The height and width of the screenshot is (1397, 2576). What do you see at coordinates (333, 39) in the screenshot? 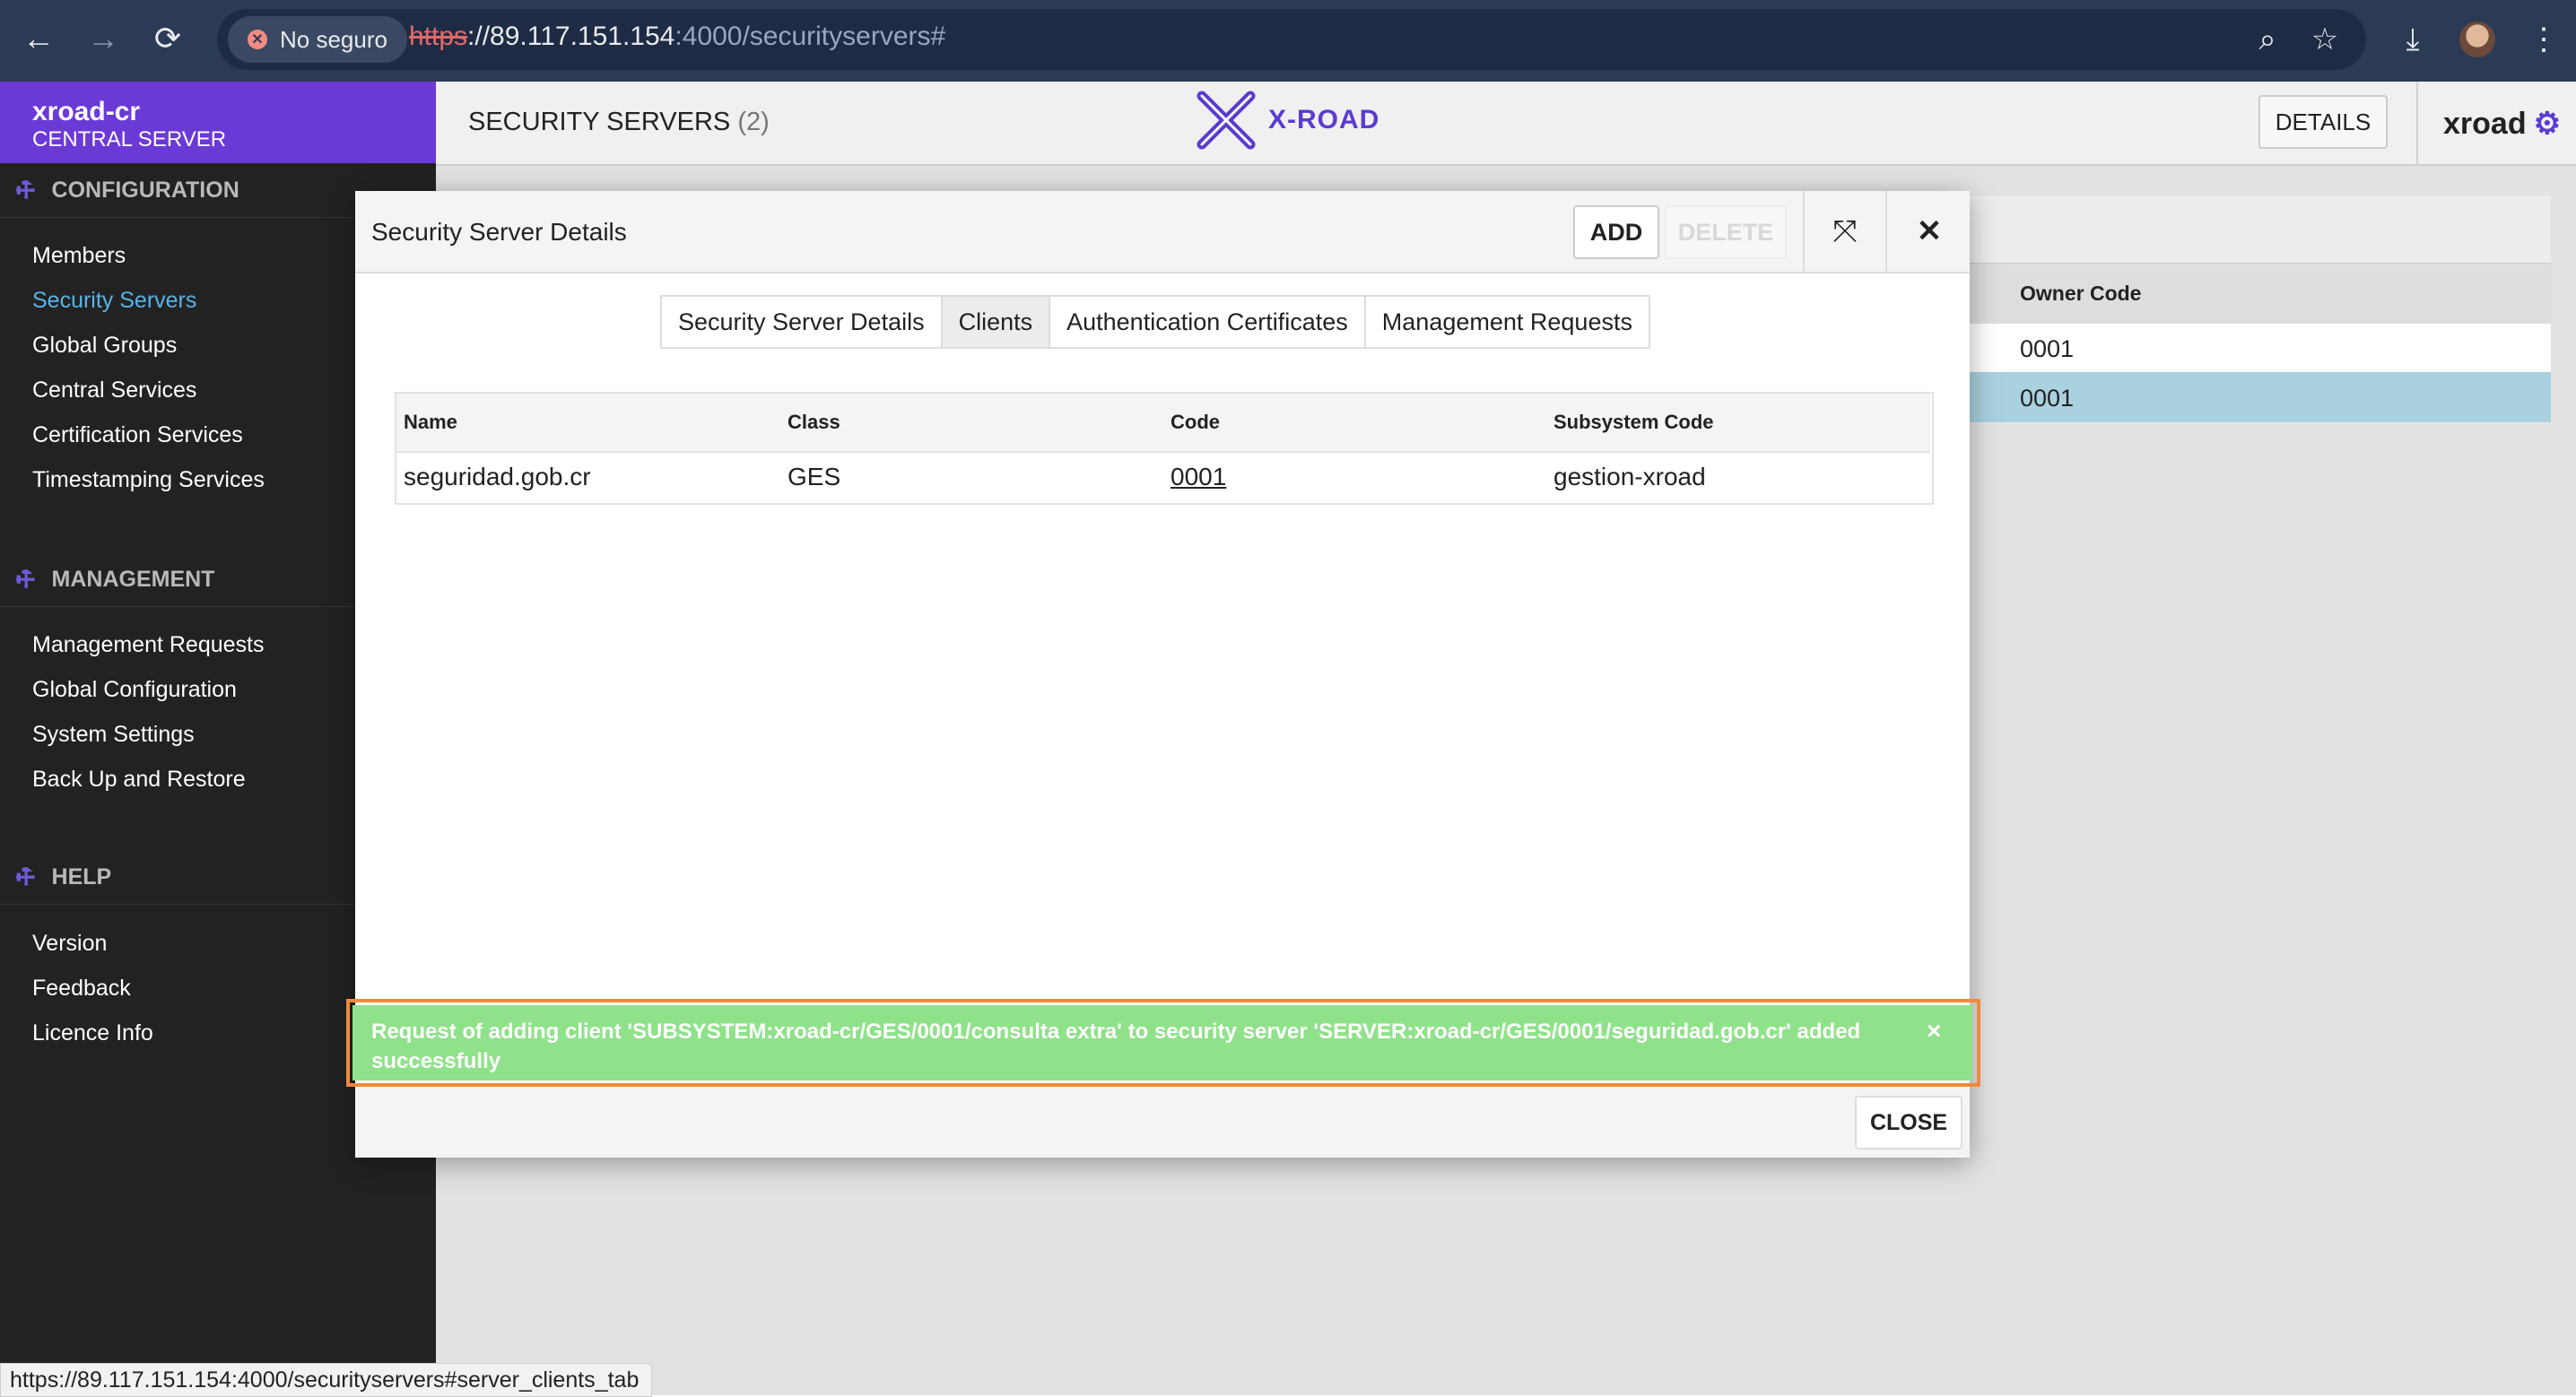
I see `security-label: No seguro` at bounding box center [333, 39].